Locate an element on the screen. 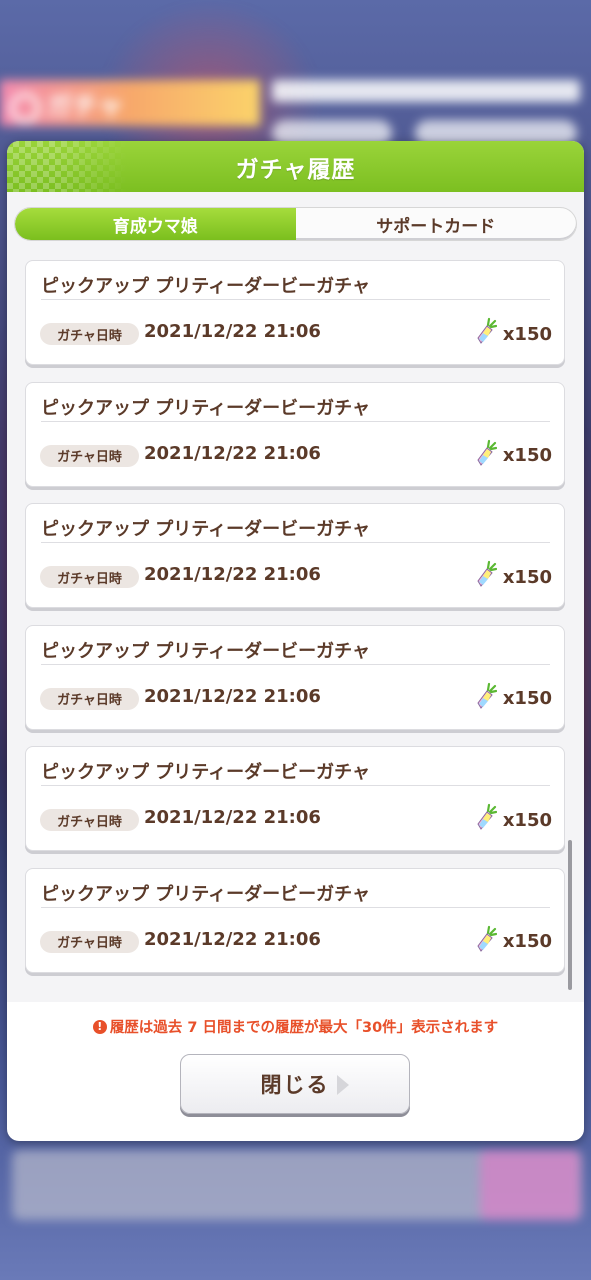  notice-text: 履歴は過去 7 日間までの履歴が最大「30件」表示されます is located at coordinates (304, 1028).